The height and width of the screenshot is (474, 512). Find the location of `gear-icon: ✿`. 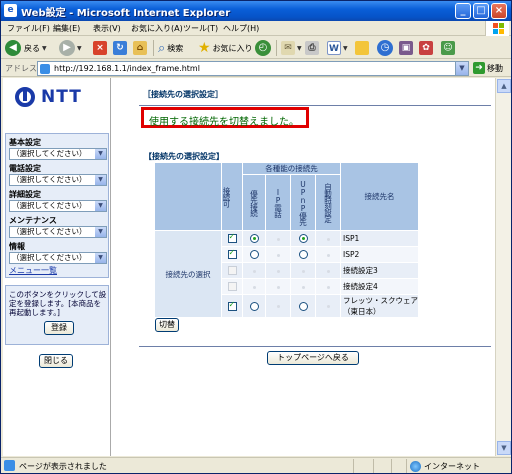

gear-icon: ✿ is located at coordinates (426, 48).